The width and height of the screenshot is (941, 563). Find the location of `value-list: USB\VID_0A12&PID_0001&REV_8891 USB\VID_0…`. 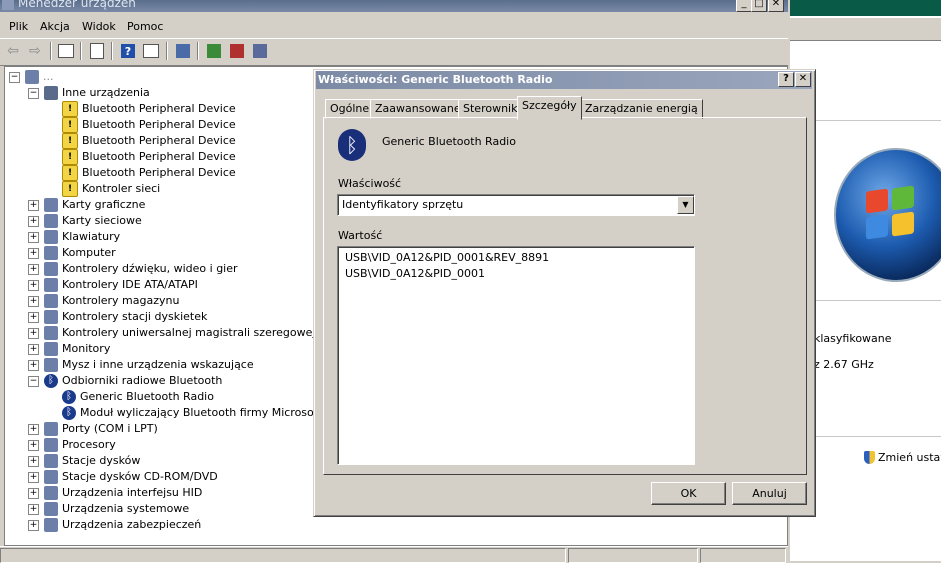

value-list: USB\VID_0A12&PID_0001&REV_8891 USB\VID_0… is located at coordinates (516, 355).